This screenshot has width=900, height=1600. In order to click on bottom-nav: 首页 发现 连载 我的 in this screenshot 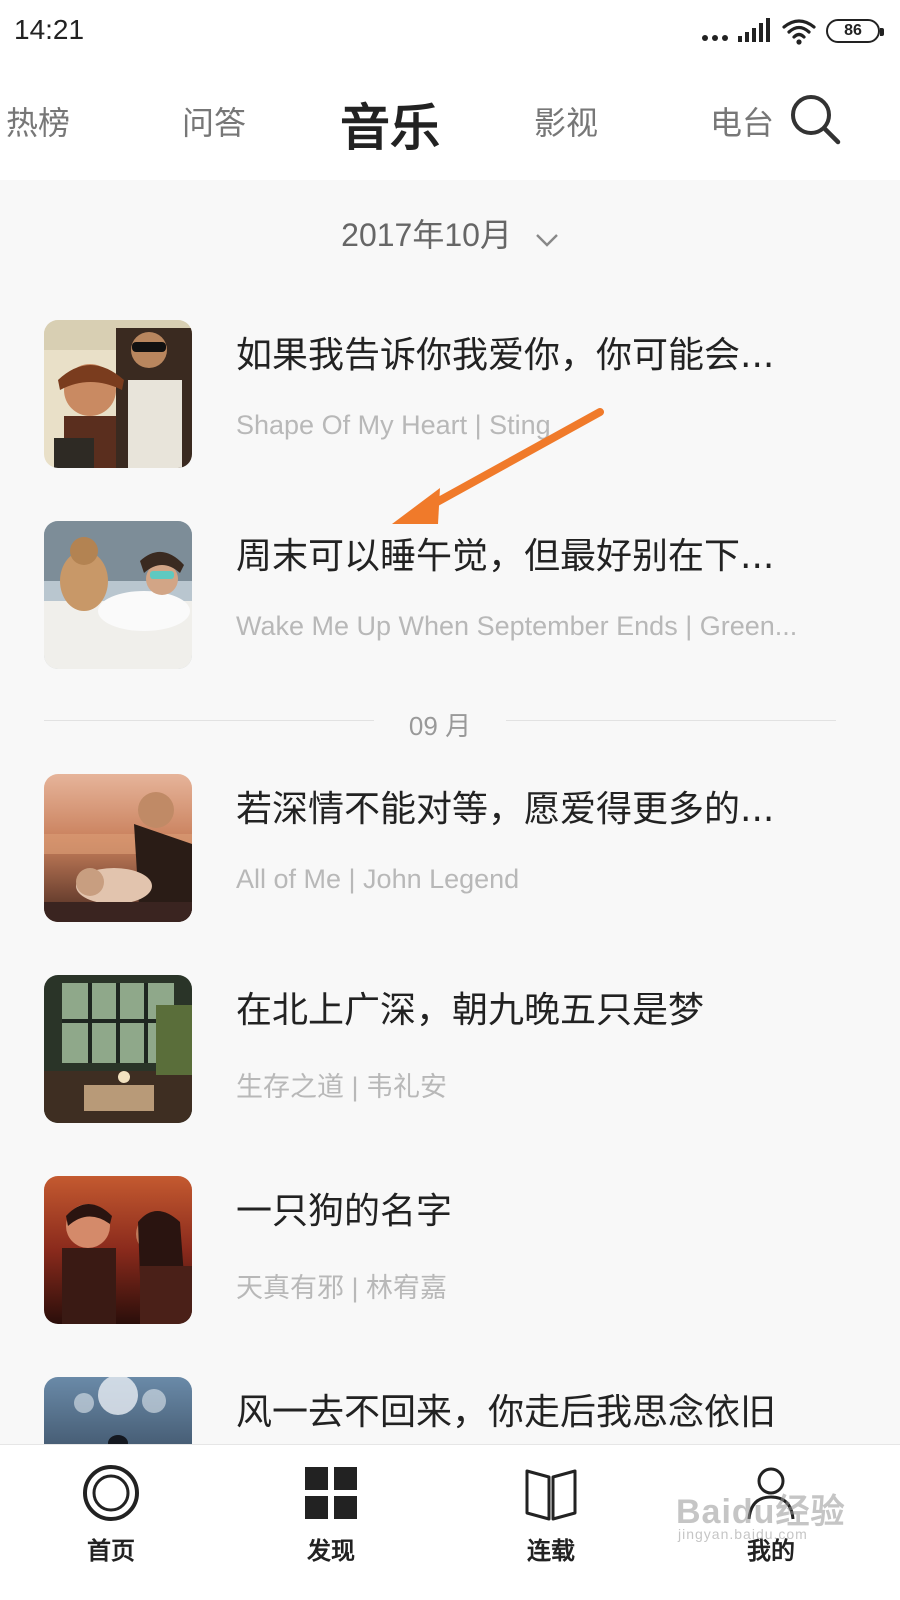, I will do `click(450, 1522)`.